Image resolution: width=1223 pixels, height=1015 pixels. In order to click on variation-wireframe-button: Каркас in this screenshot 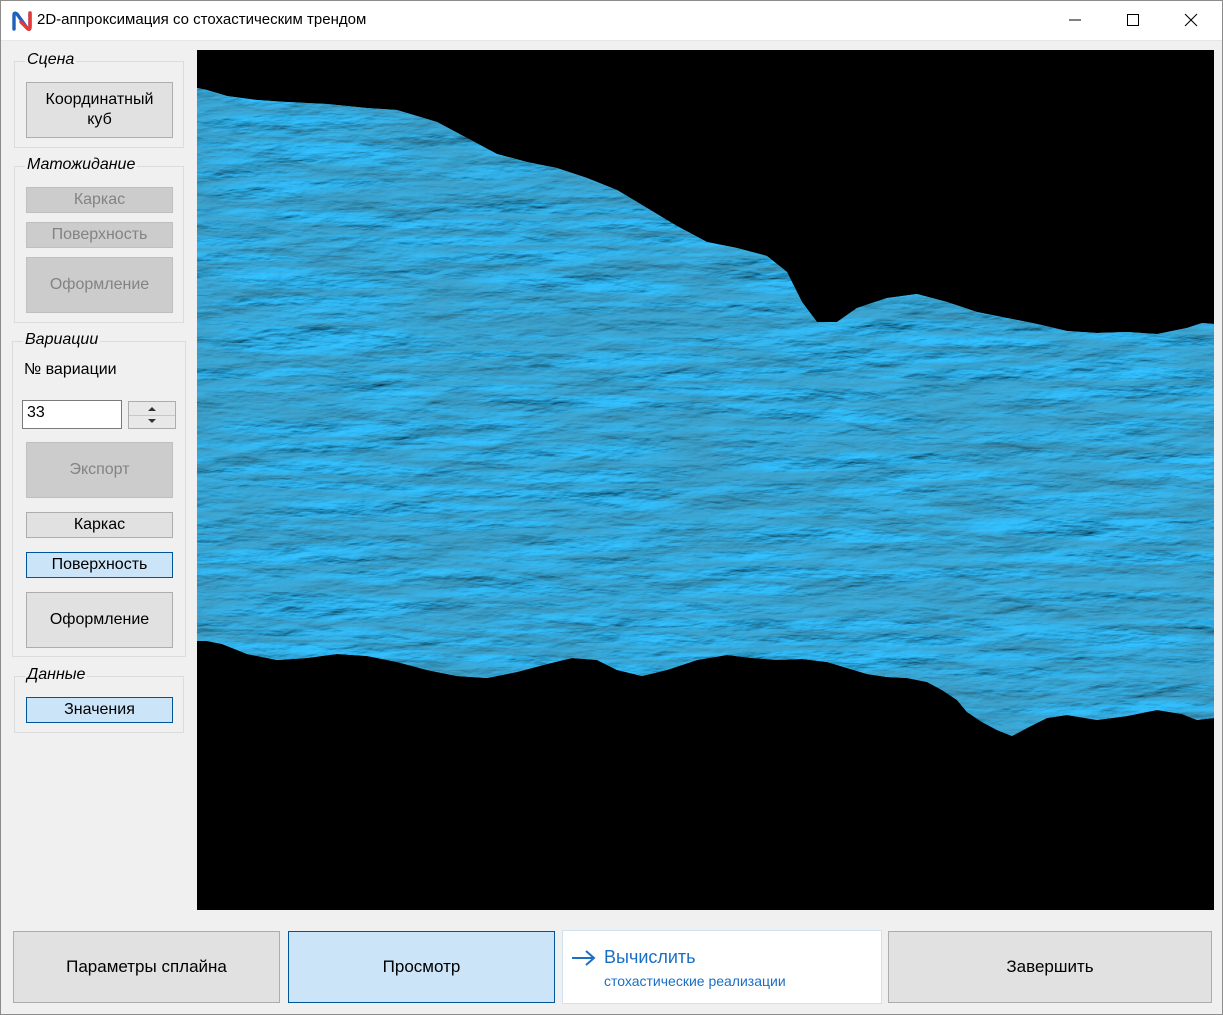, I will do `click(99, 525)`.